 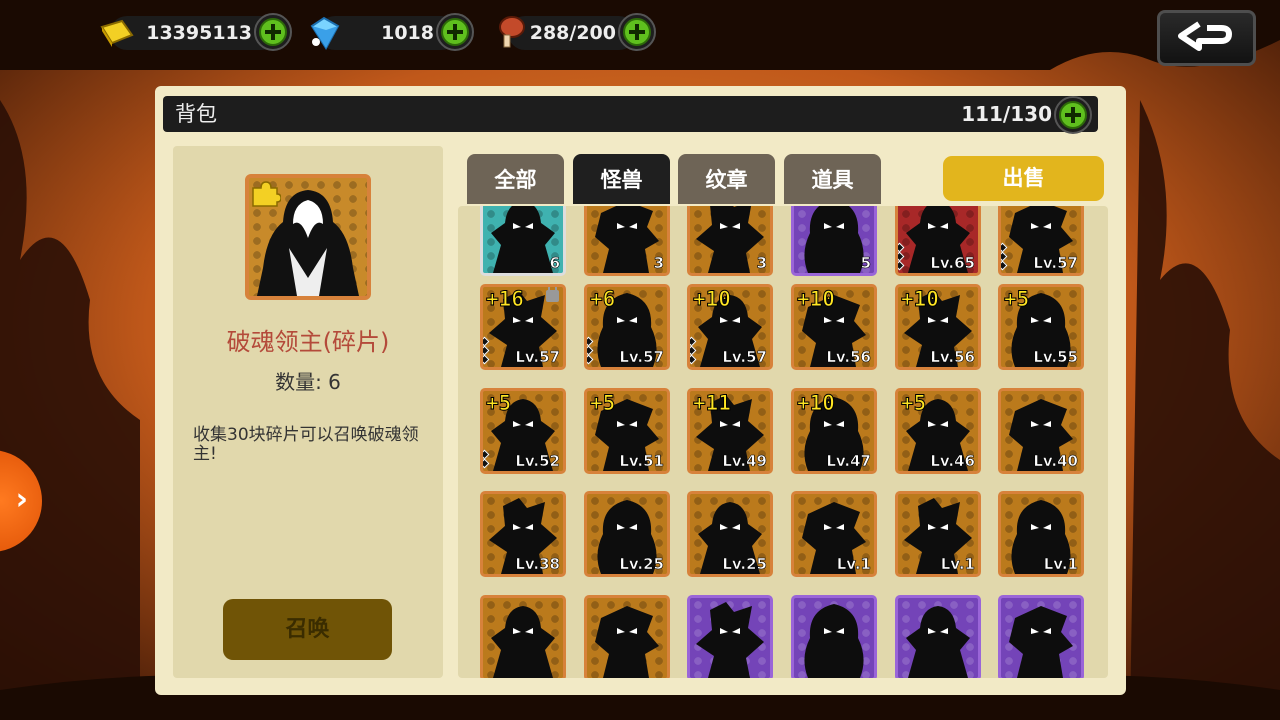 What do you see at coordinates (117, 33) in the screenshot?
I see `gold-bar-icon` at bounding box center [117, 33].